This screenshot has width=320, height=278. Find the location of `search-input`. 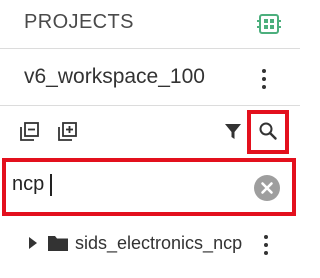

search-input is located at coordinates (130, 184).